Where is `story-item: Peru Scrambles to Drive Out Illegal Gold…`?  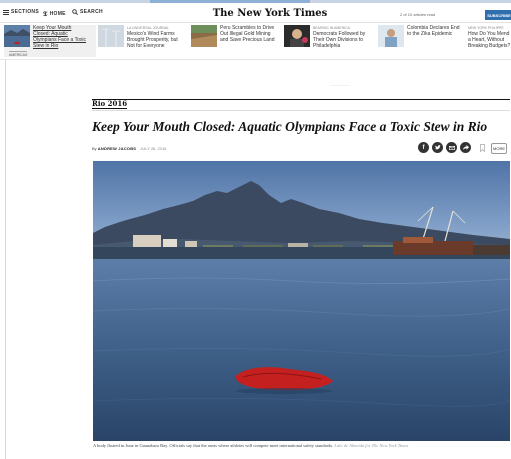
story-item: Peru Scrambles to Drive Out Illegal Gold… is located at coordinates (236, 41).